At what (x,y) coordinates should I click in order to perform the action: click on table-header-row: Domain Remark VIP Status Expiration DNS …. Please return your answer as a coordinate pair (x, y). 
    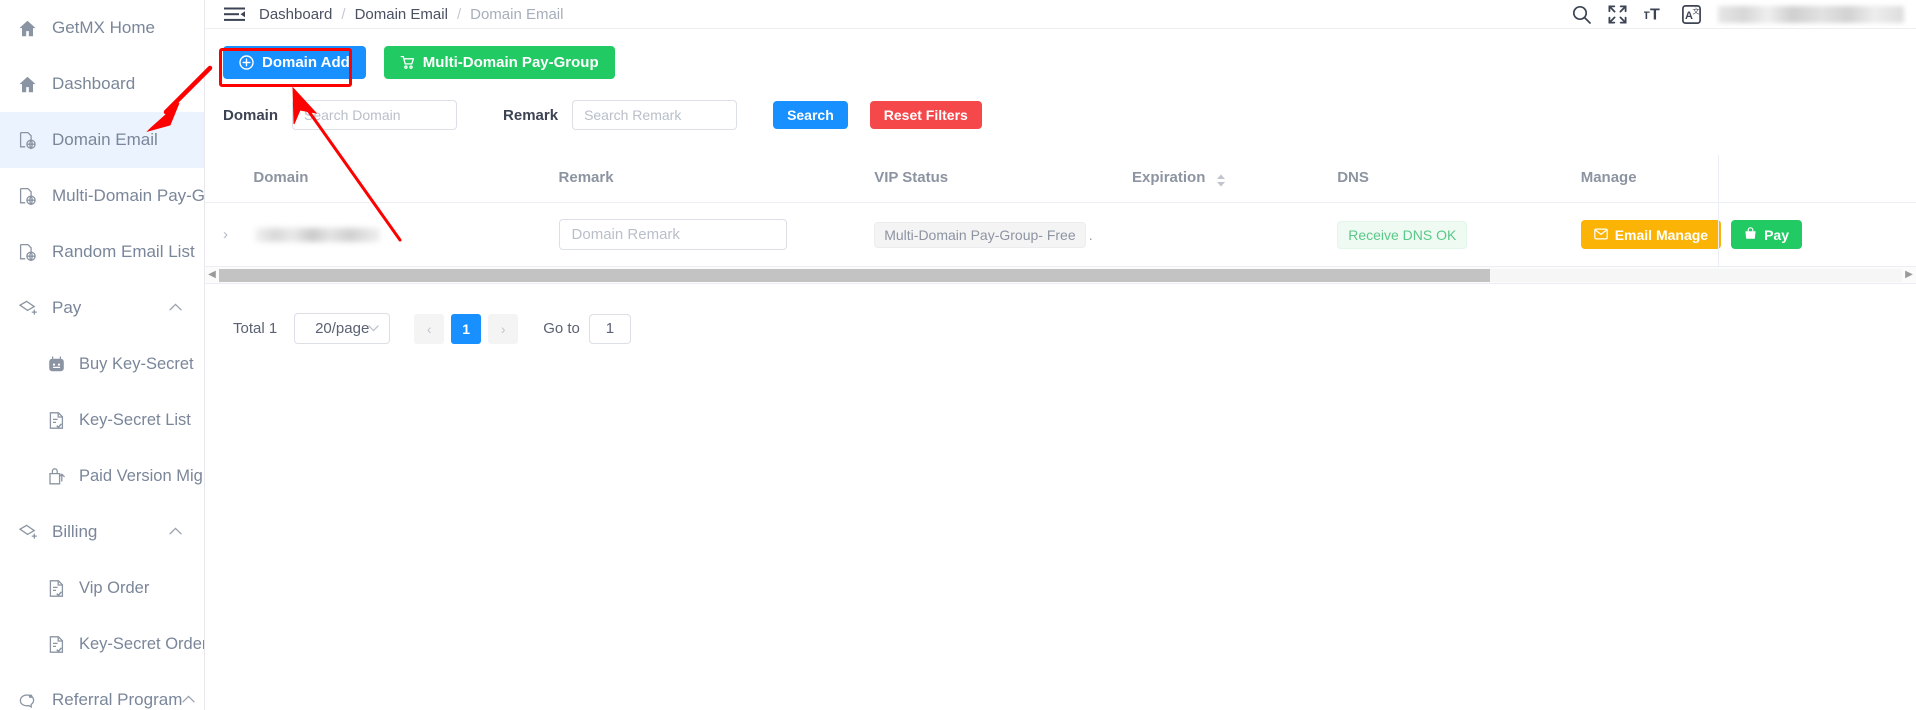
    Looking at the image, I should click on (1060, 179).